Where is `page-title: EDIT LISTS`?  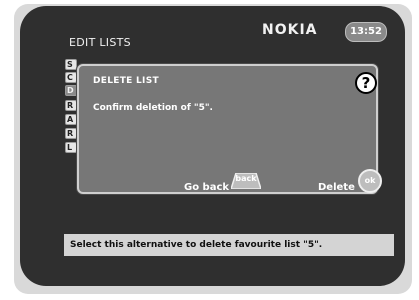
page-title: EDIT LISTS is located at coordinates (100, 42).